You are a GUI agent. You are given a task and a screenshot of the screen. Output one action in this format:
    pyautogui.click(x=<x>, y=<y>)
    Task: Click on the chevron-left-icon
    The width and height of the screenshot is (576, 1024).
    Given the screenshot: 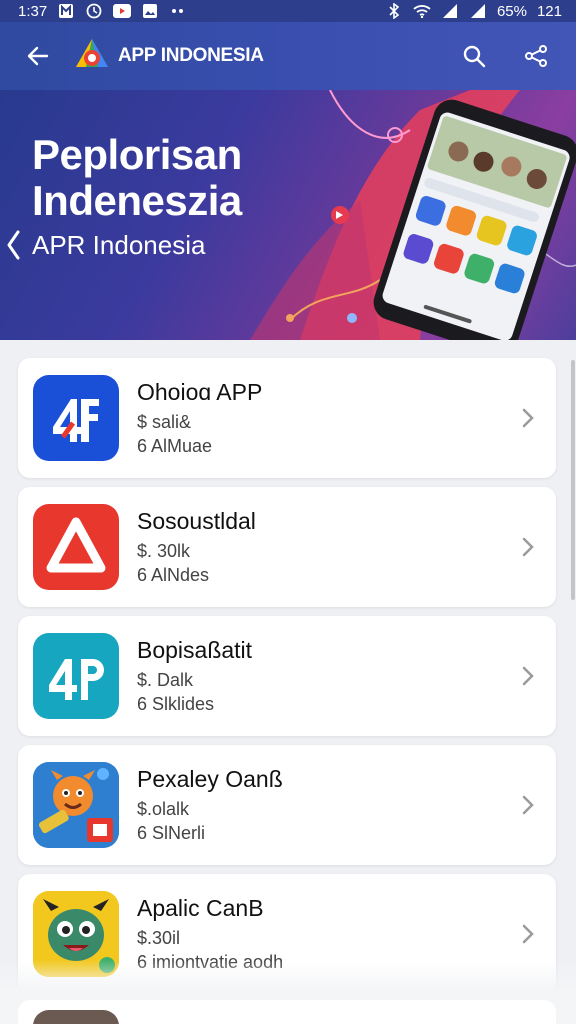 What is the action you would take?
    pyautogui.click(x=13, y=245)
    